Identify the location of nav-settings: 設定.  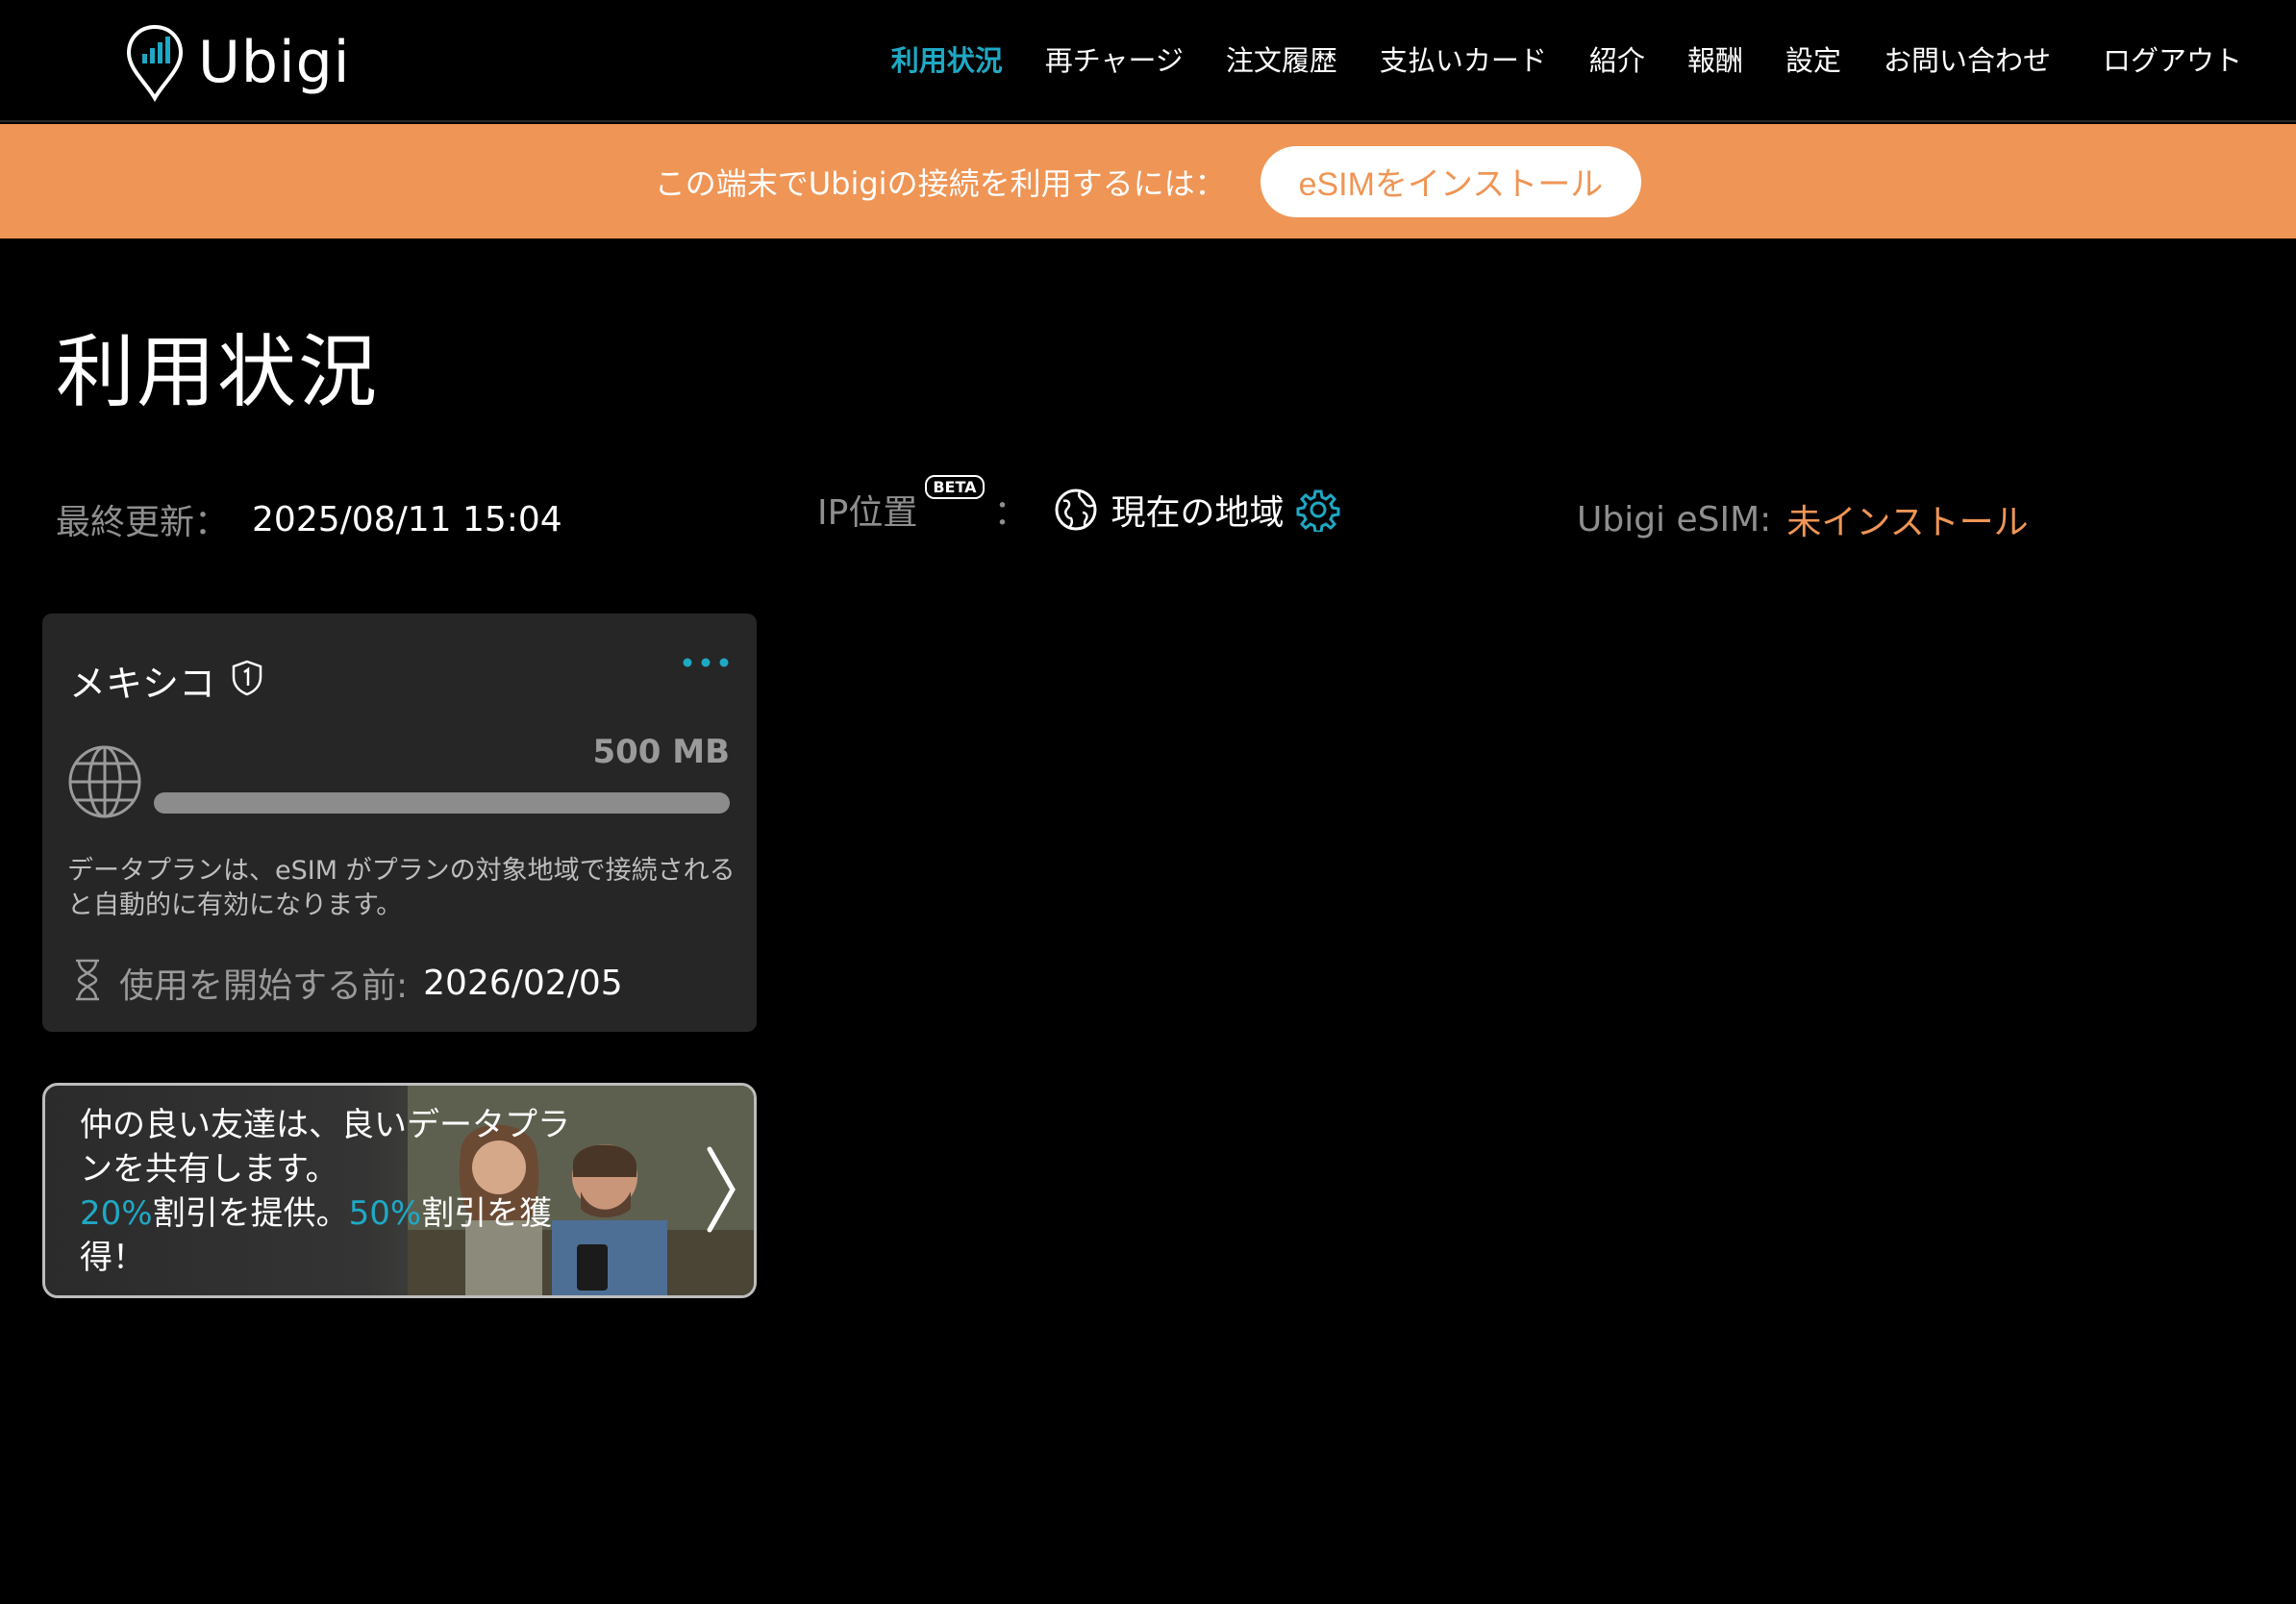
(1813, 58).